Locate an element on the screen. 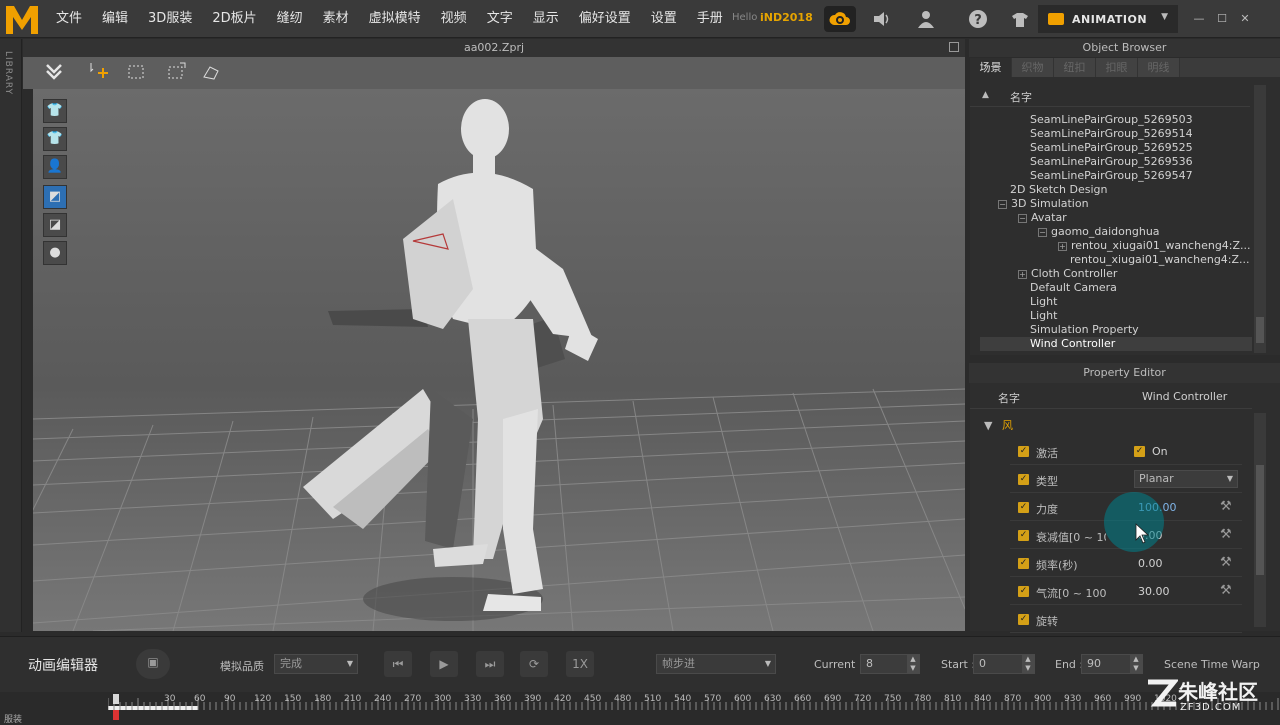 The height and width of the screenshot is (725, 1280). property-editor-scrollbar is located at coordinates (1260, 520).